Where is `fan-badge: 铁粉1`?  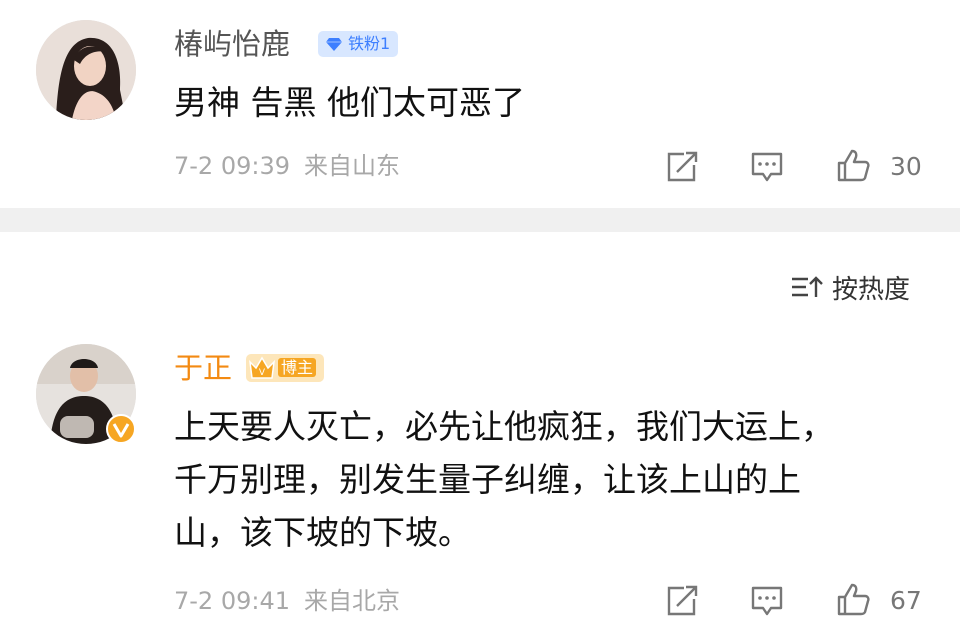
fan-badge: 铁粉1 is located at coordinates (358, 44).